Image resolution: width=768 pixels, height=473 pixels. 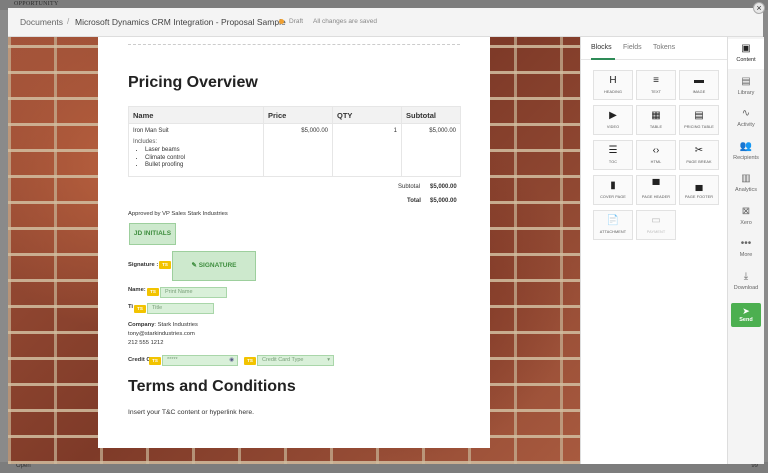 I want to click on table-icon: ▦, so click(x=656, y=115).